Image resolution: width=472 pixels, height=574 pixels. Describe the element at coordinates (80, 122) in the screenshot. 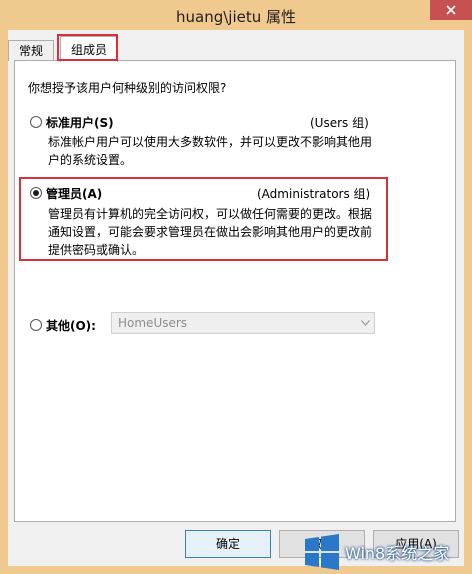

I see `standard-user-label: 标准用户(S)` at that location.